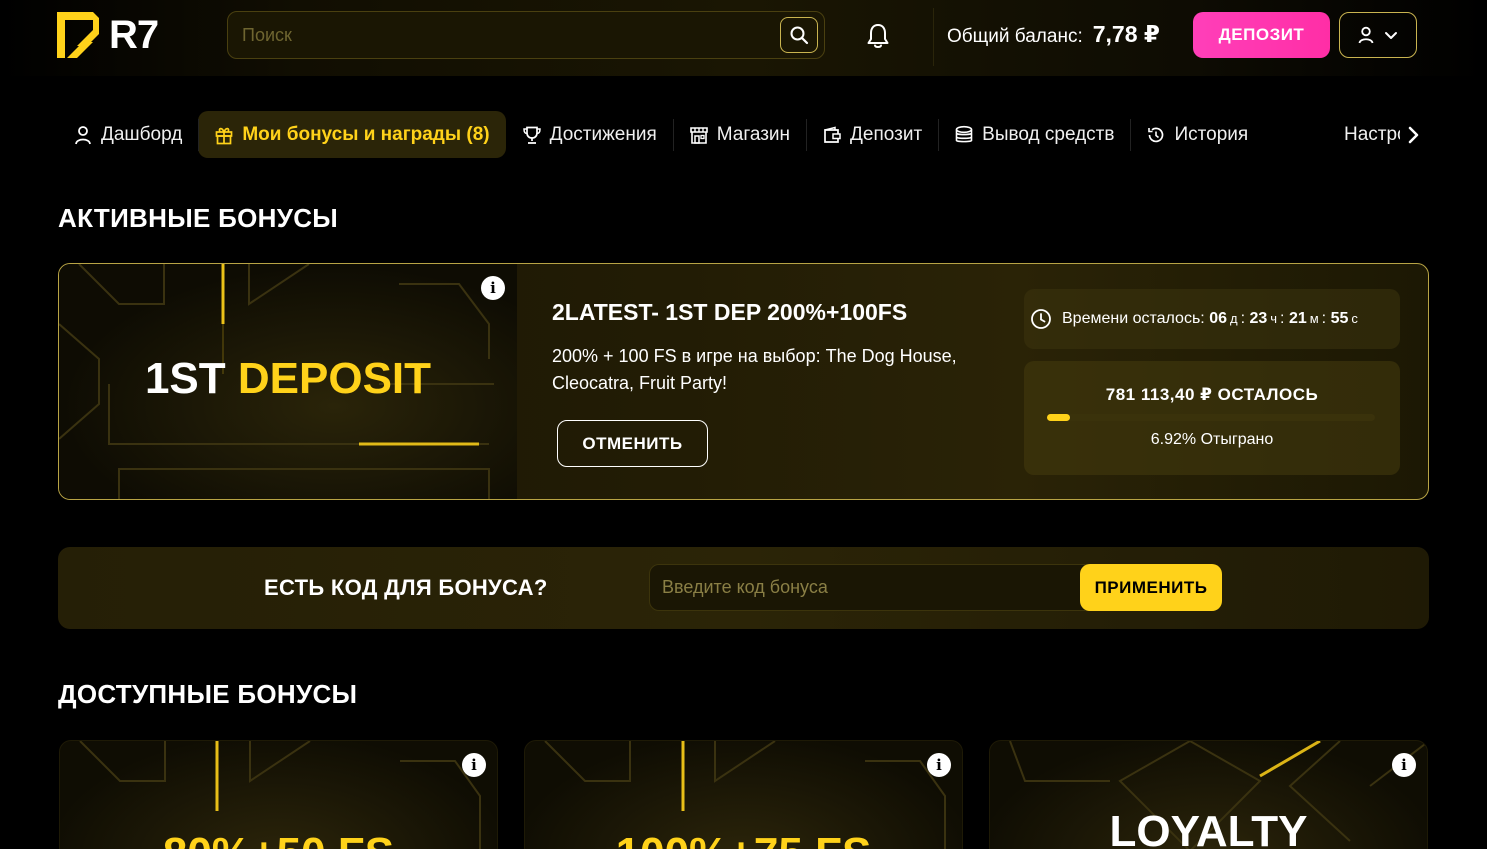 Image resolution: width=1487 pixels, height=849 pixels. I want to click on banner-word-1: 1ST, so click(185, 378).